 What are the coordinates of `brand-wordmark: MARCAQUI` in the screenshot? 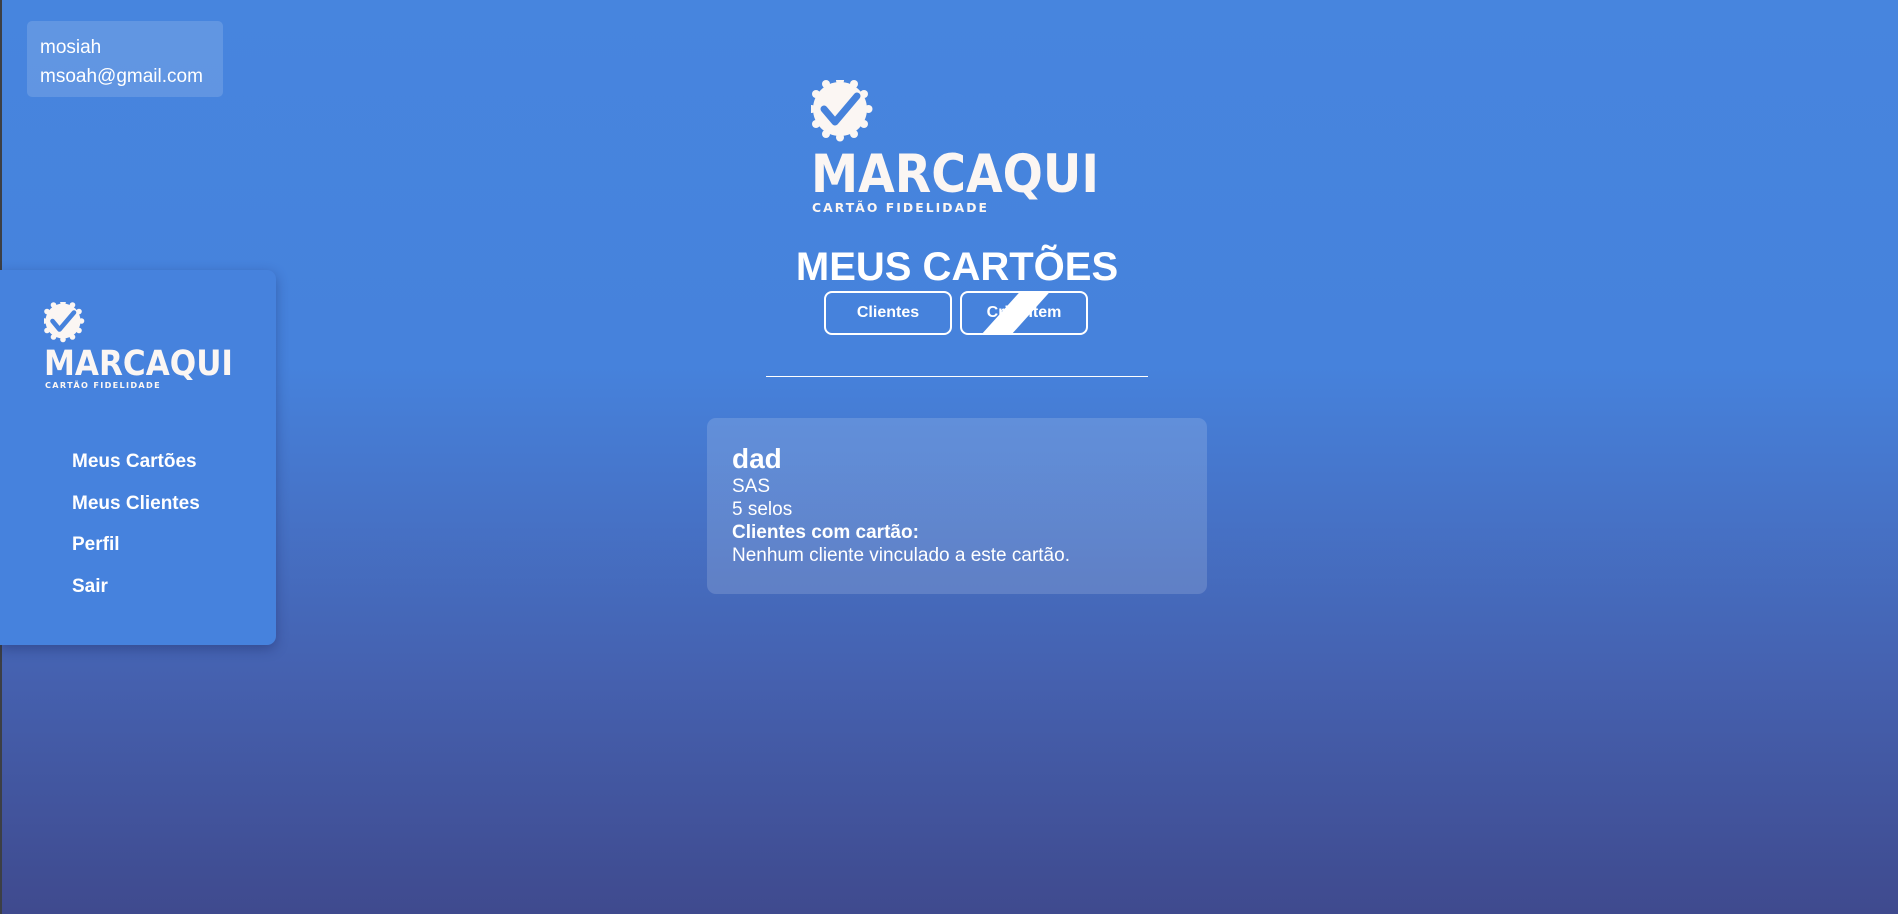 It's located at (955, 174).